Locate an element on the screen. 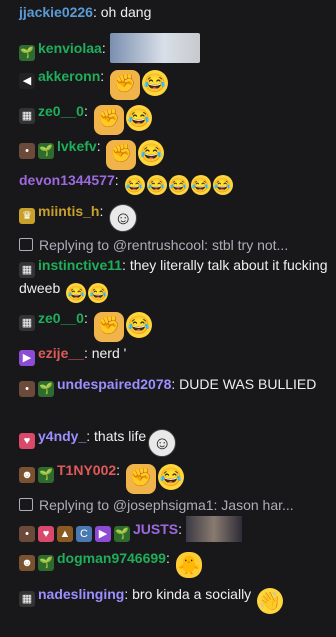  username: ezije__ is located at coordinates (61, 353).